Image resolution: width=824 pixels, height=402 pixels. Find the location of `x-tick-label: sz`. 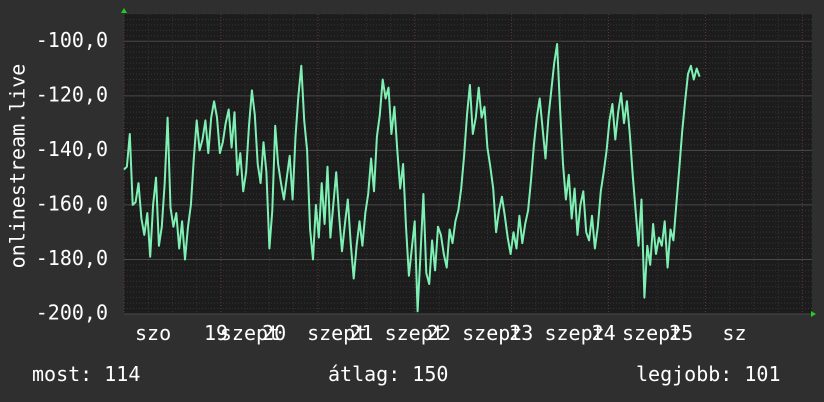

x-tick-label: sz is located at coordinates (734, 333).